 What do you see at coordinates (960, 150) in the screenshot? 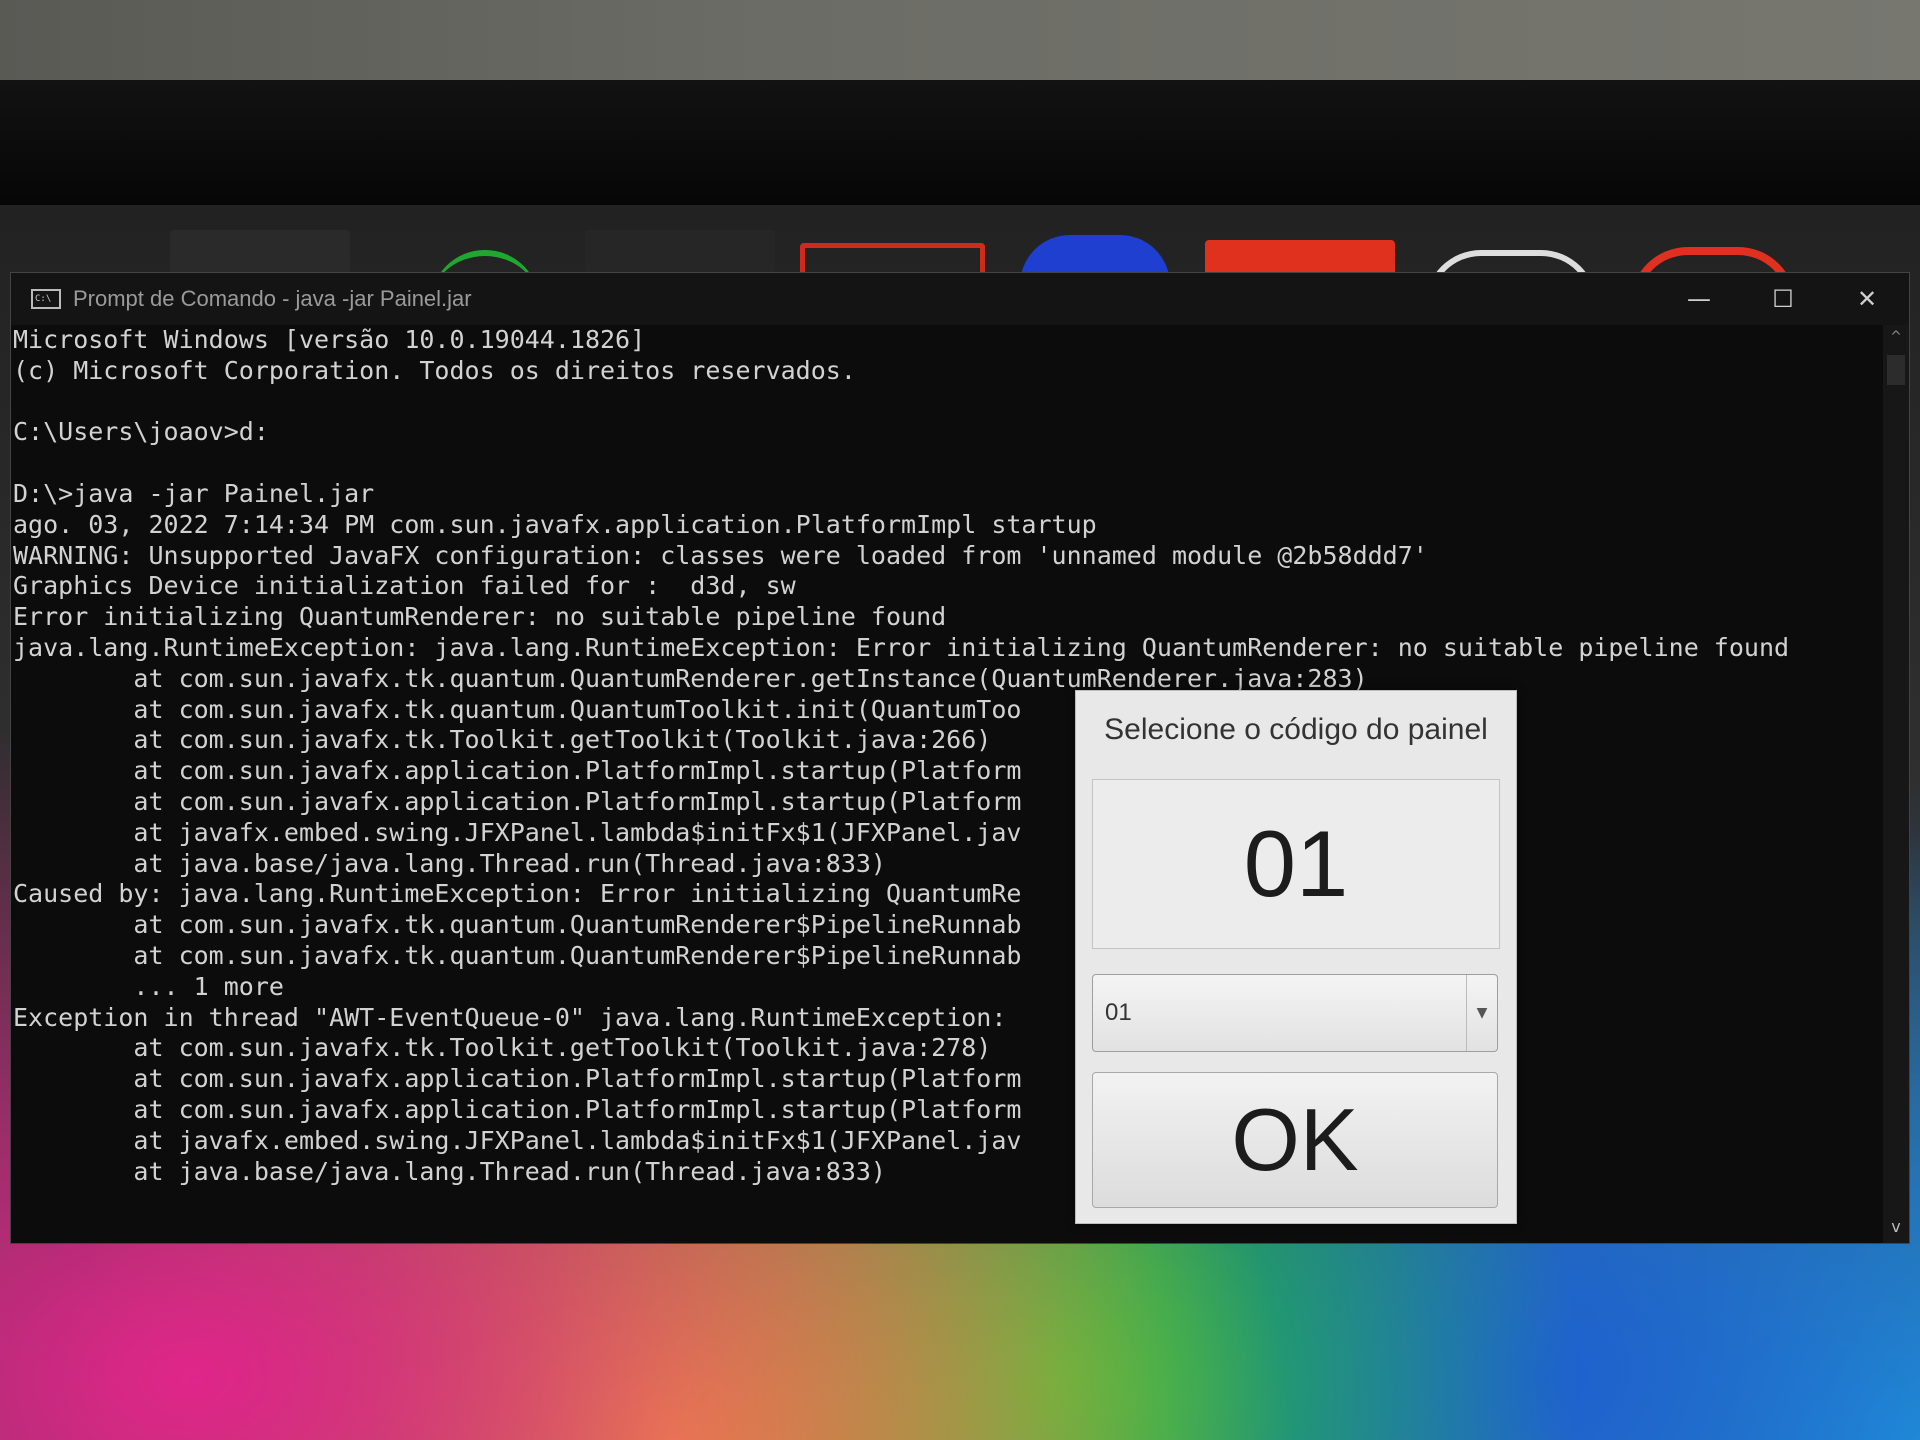
I see `monitor-bezel` at bounding box center [960, 150].